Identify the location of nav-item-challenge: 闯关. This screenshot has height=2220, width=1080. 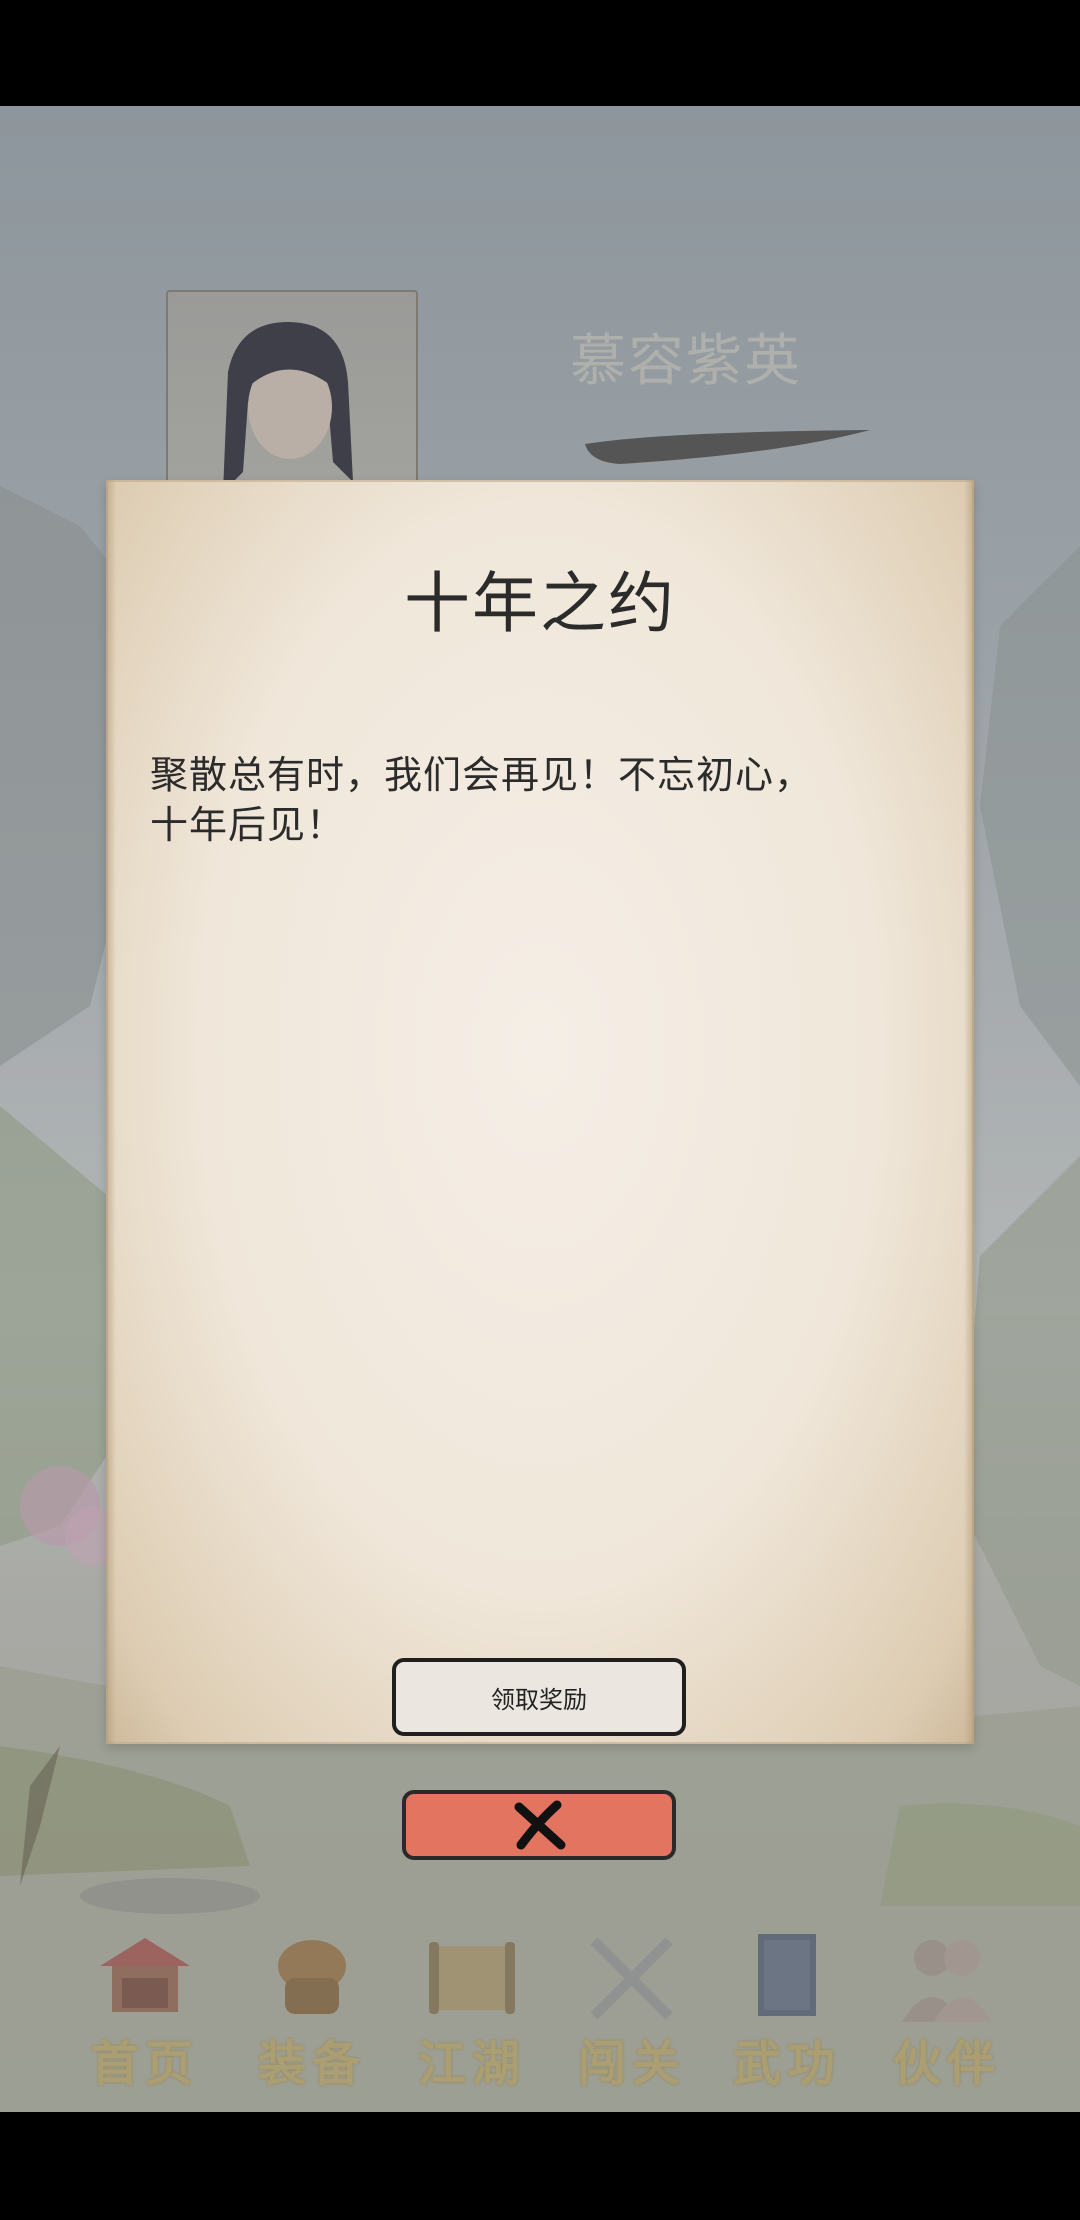
(632, 2009).